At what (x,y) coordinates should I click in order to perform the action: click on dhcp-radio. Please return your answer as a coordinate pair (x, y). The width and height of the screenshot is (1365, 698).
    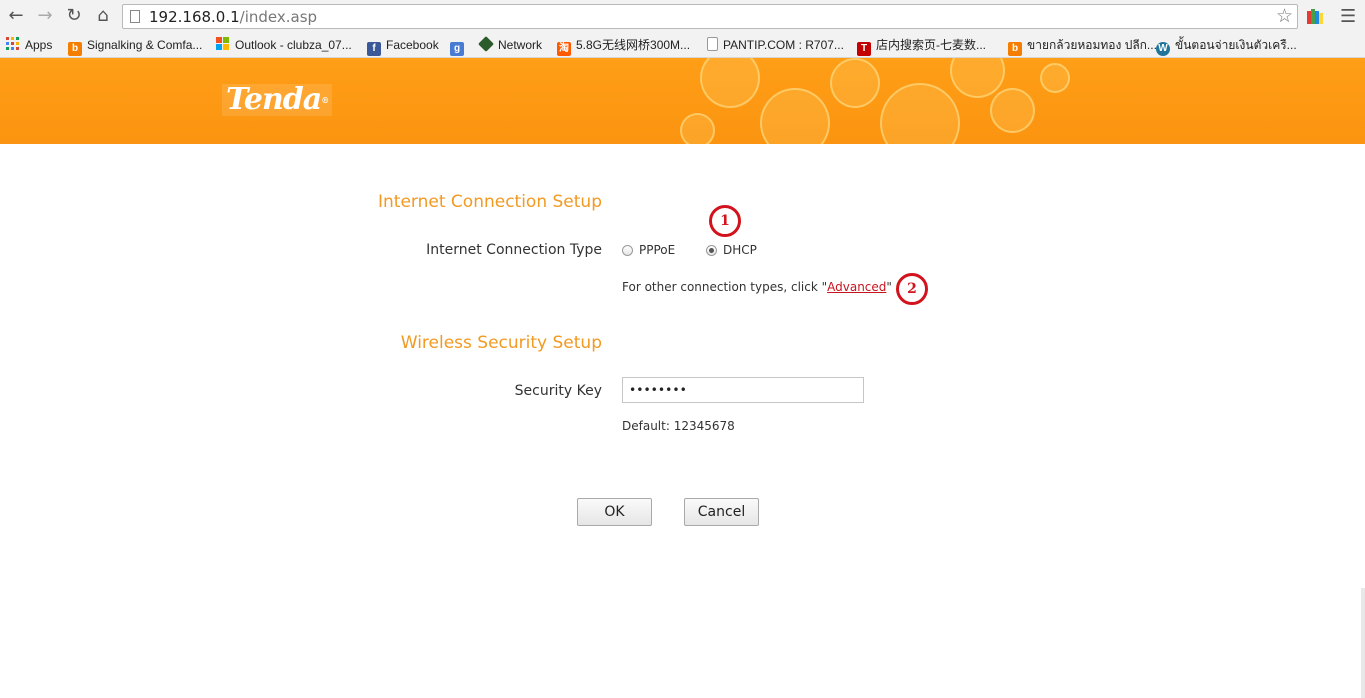
    Looking at the image, I should click on (711, 250).